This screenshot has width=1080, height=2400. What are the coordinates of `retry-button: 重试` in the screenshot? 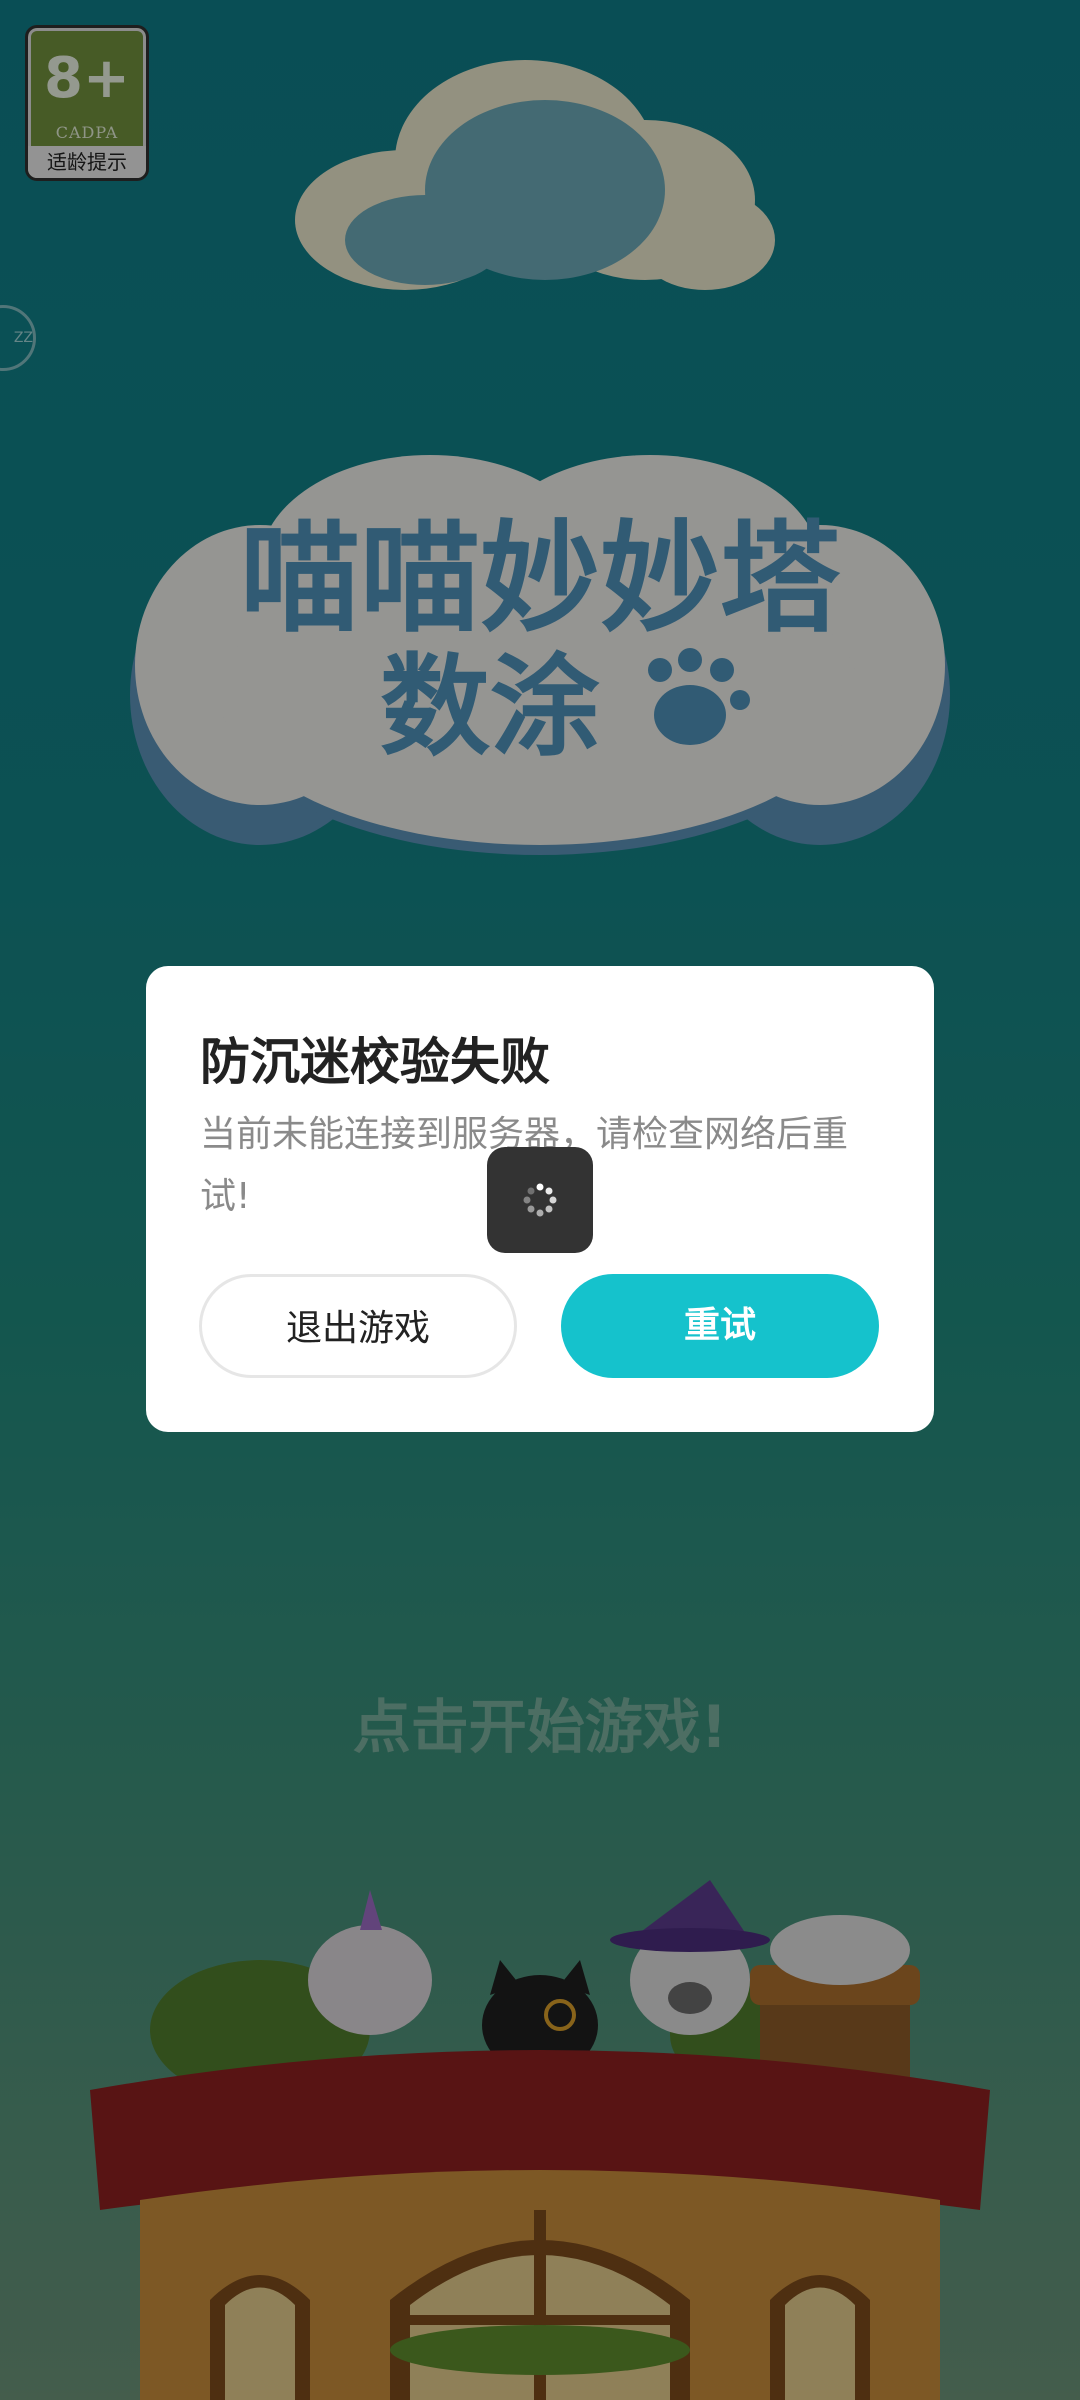 It's located at (720, 1326).